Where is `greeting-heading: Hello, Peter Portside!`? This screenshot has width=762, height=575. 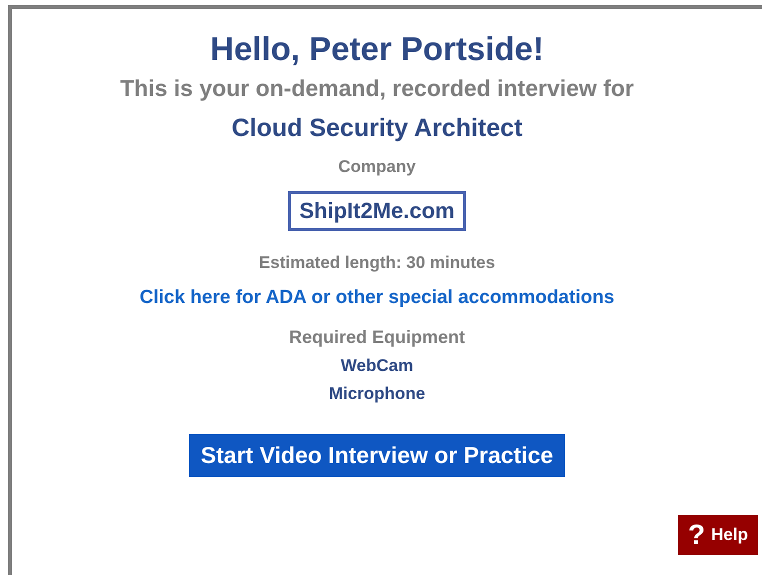
greeting-heading: Hello, Peter Portside! is located at coordinates (377, 49).